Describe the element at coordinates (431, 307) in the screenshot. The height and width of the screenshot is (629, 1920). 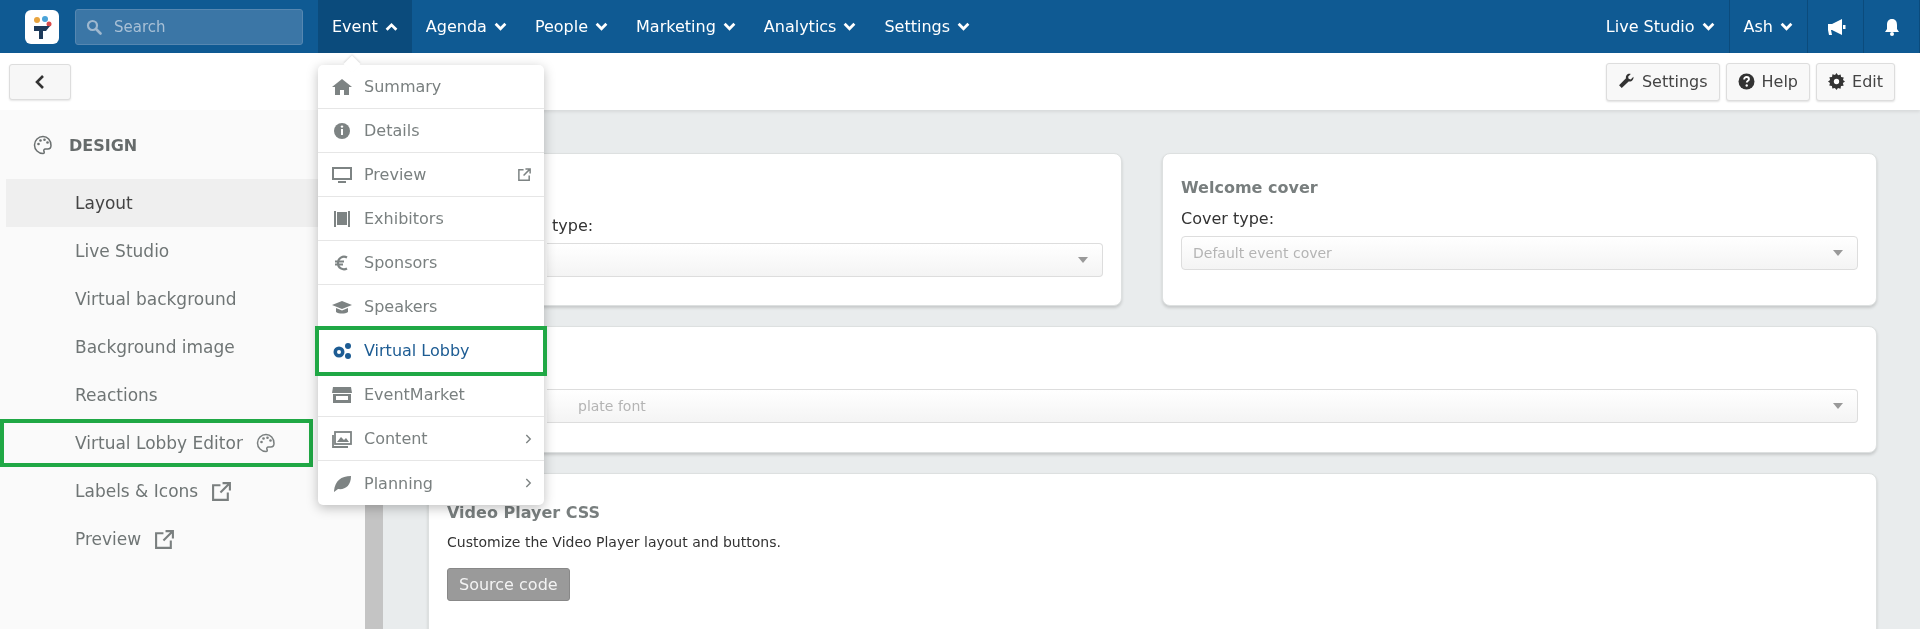
I see `menu-item: Speakers` at that location.